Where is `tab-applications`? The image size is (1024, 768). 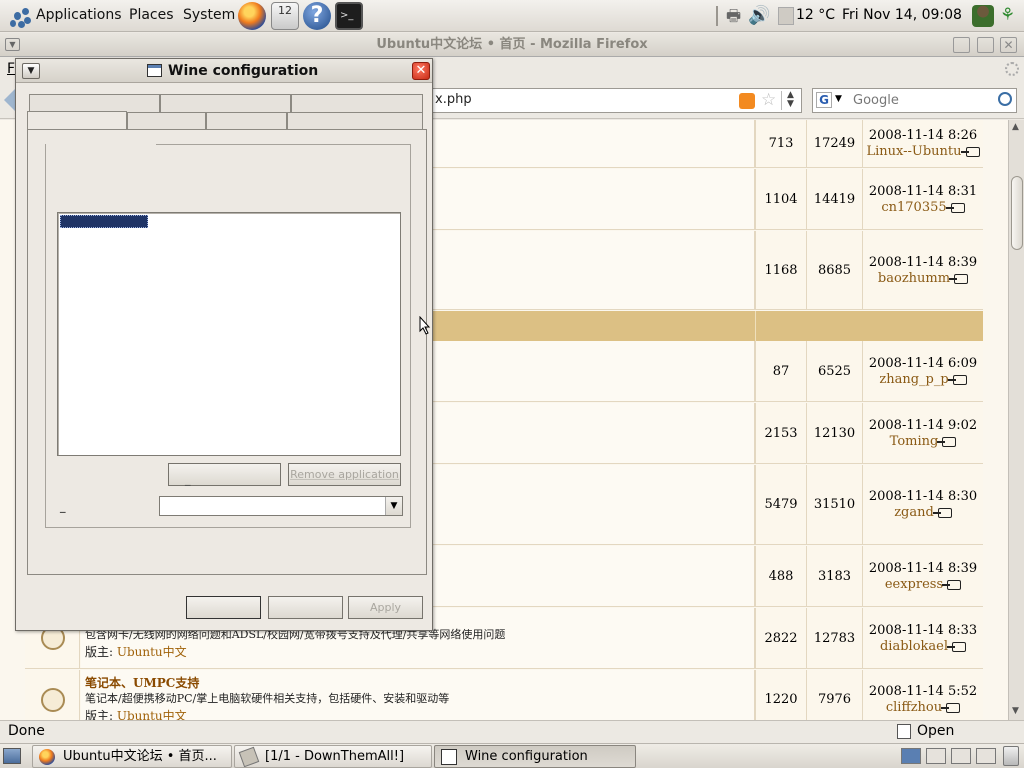
tab-applications is located at coordinates (77, 120).